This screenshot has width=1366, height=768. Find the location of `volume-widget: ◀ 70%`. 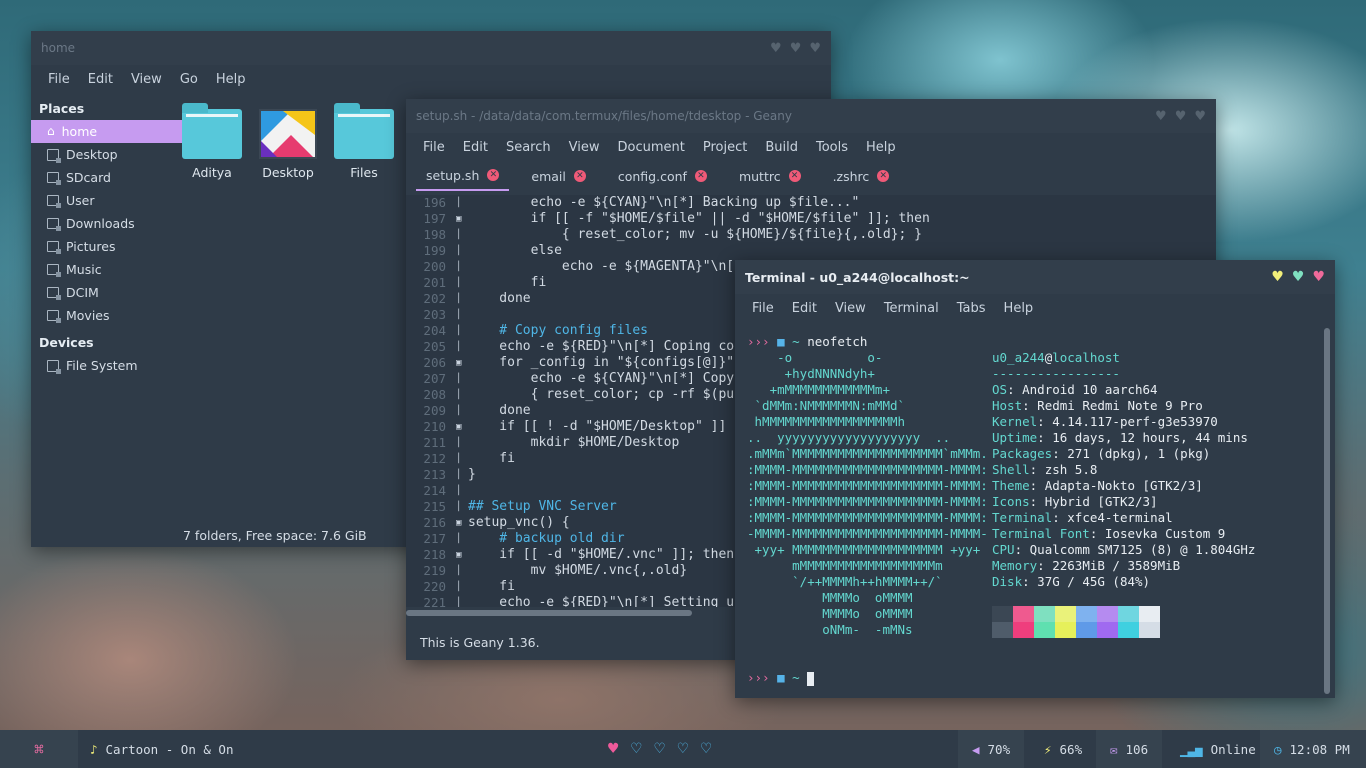

volume-widget: ◀ 70% is located at coordinates (991, 749).